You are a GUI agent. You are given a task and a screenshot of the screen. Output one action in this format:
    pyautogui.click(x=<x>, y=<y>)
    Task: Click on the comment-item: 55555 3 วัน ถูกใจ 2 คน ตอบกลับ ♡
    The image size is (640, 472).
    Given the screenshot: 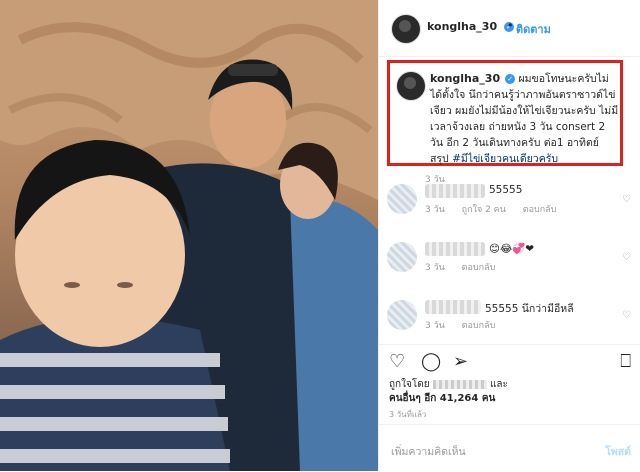 What is the action you would take?
    pyautogui.click(x=512, y=200)
    